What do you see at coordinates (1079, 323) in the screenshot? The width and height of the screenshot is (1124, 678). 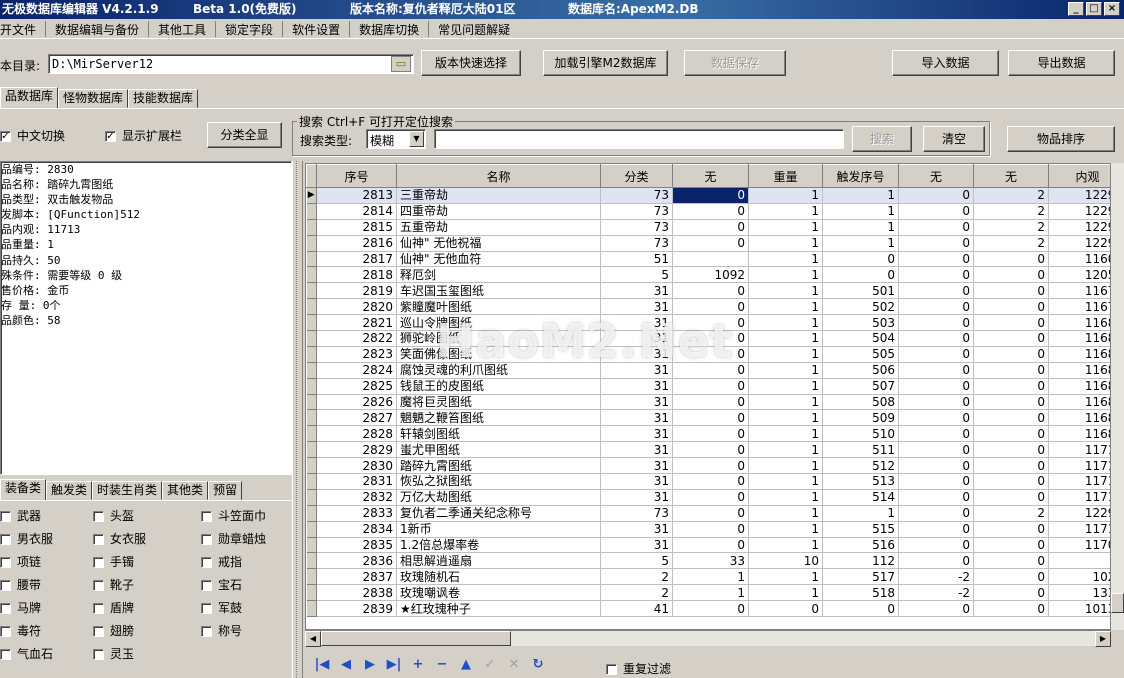 I see `cell-appearance: 11680` at bounding box center [1079, 323].